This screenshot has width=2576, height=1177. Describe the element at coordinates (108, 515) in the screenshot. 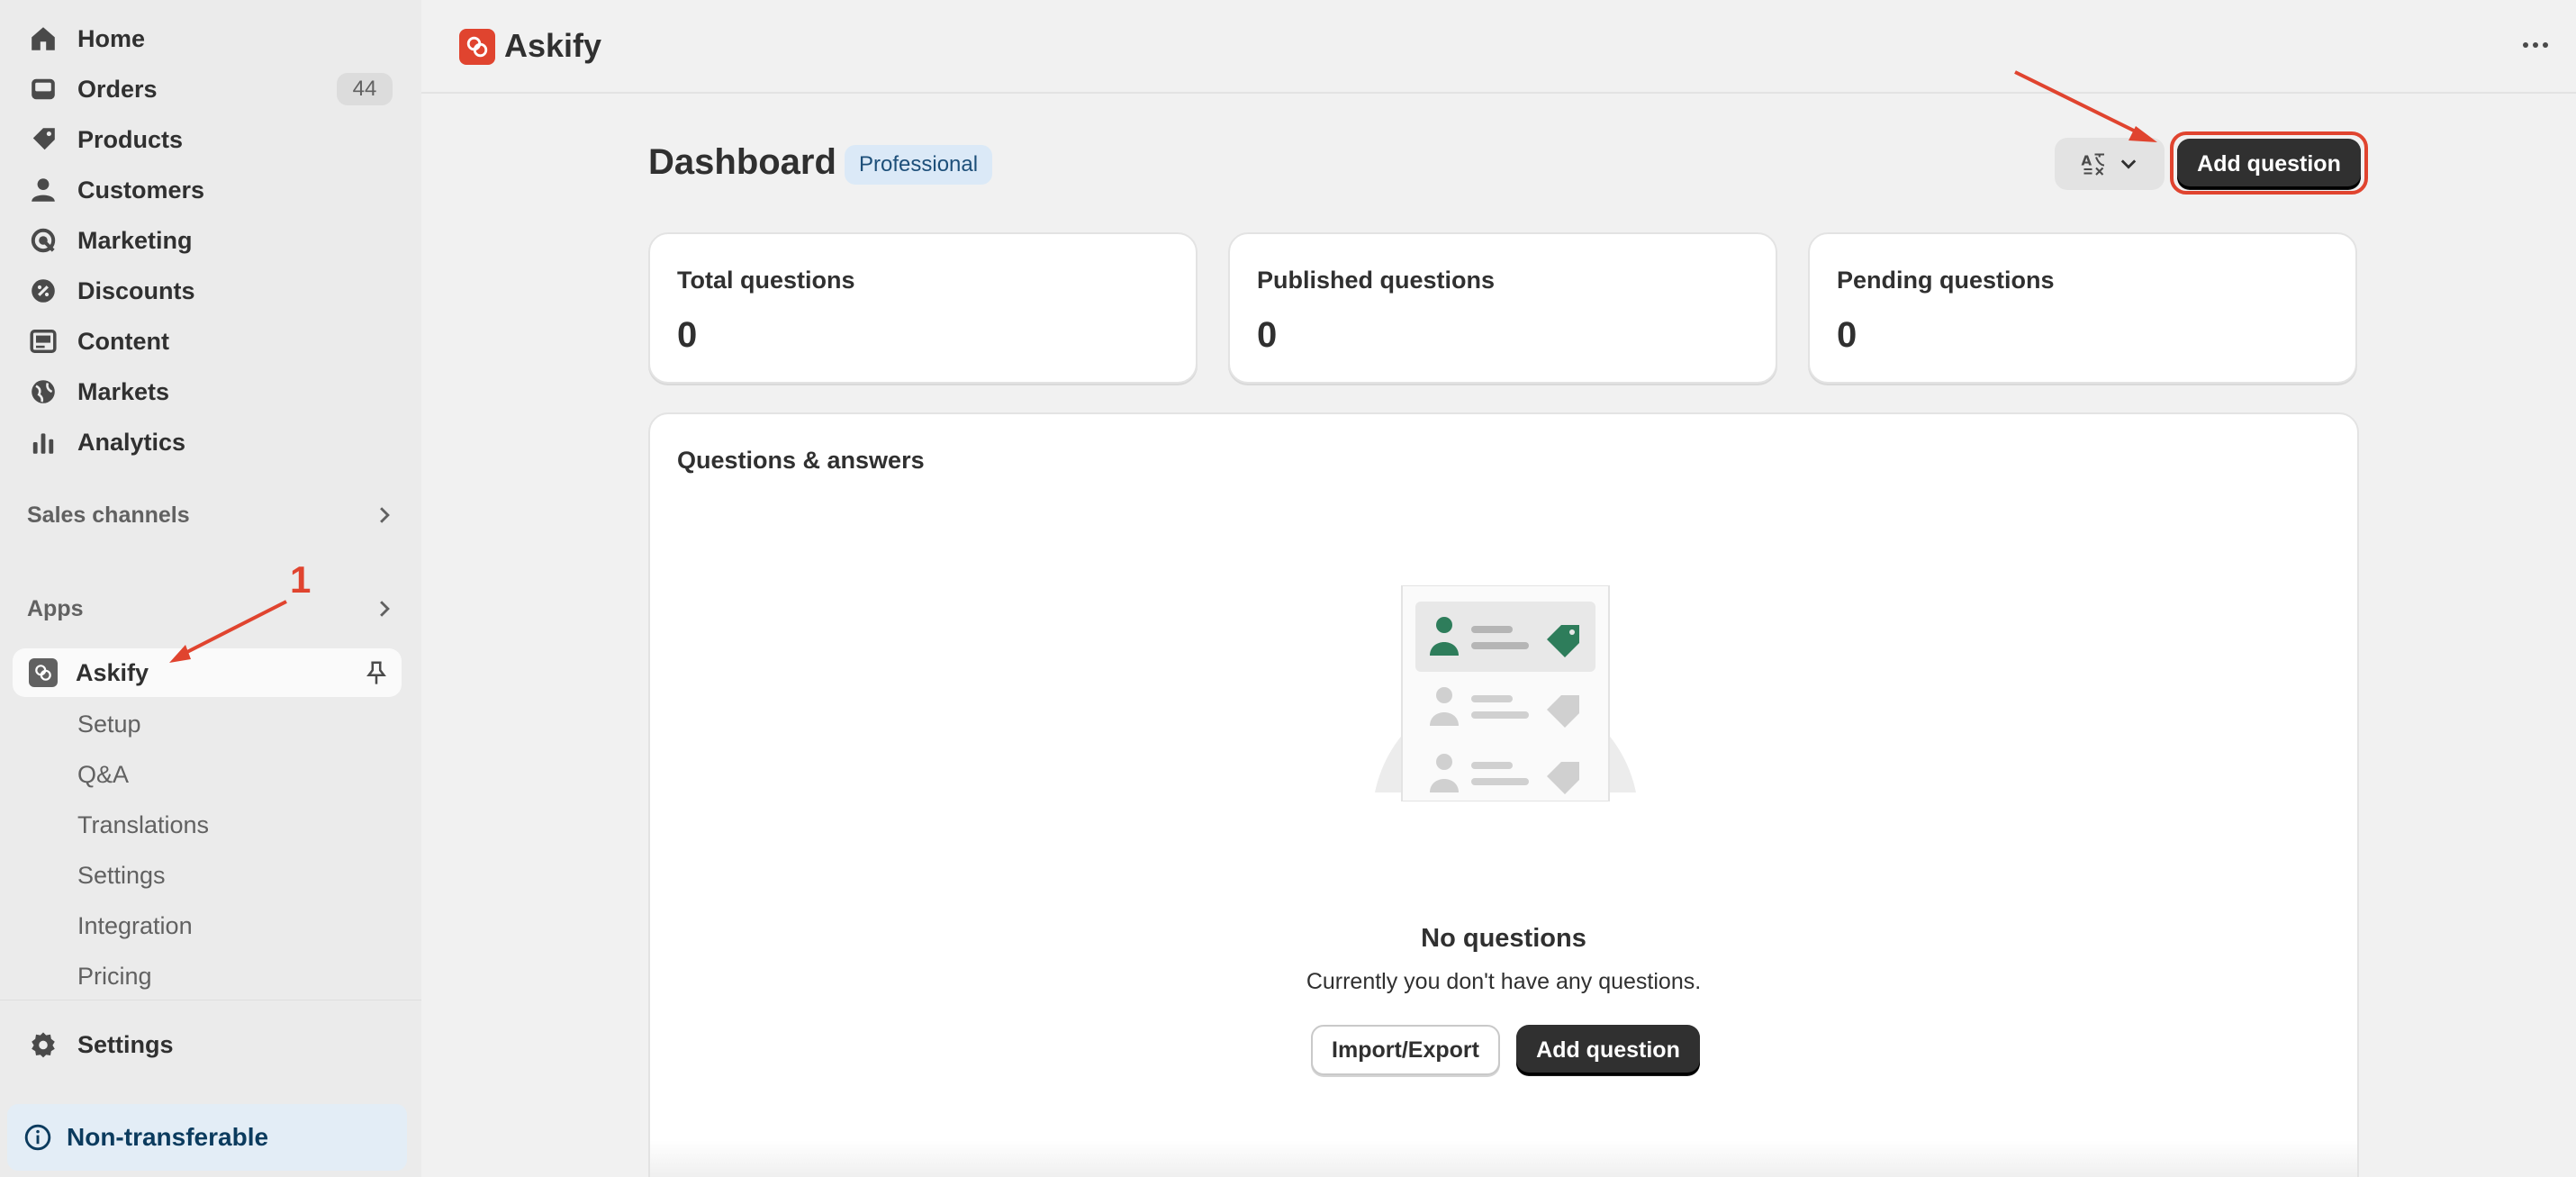

I see `section-label: Sales channels` at that location.